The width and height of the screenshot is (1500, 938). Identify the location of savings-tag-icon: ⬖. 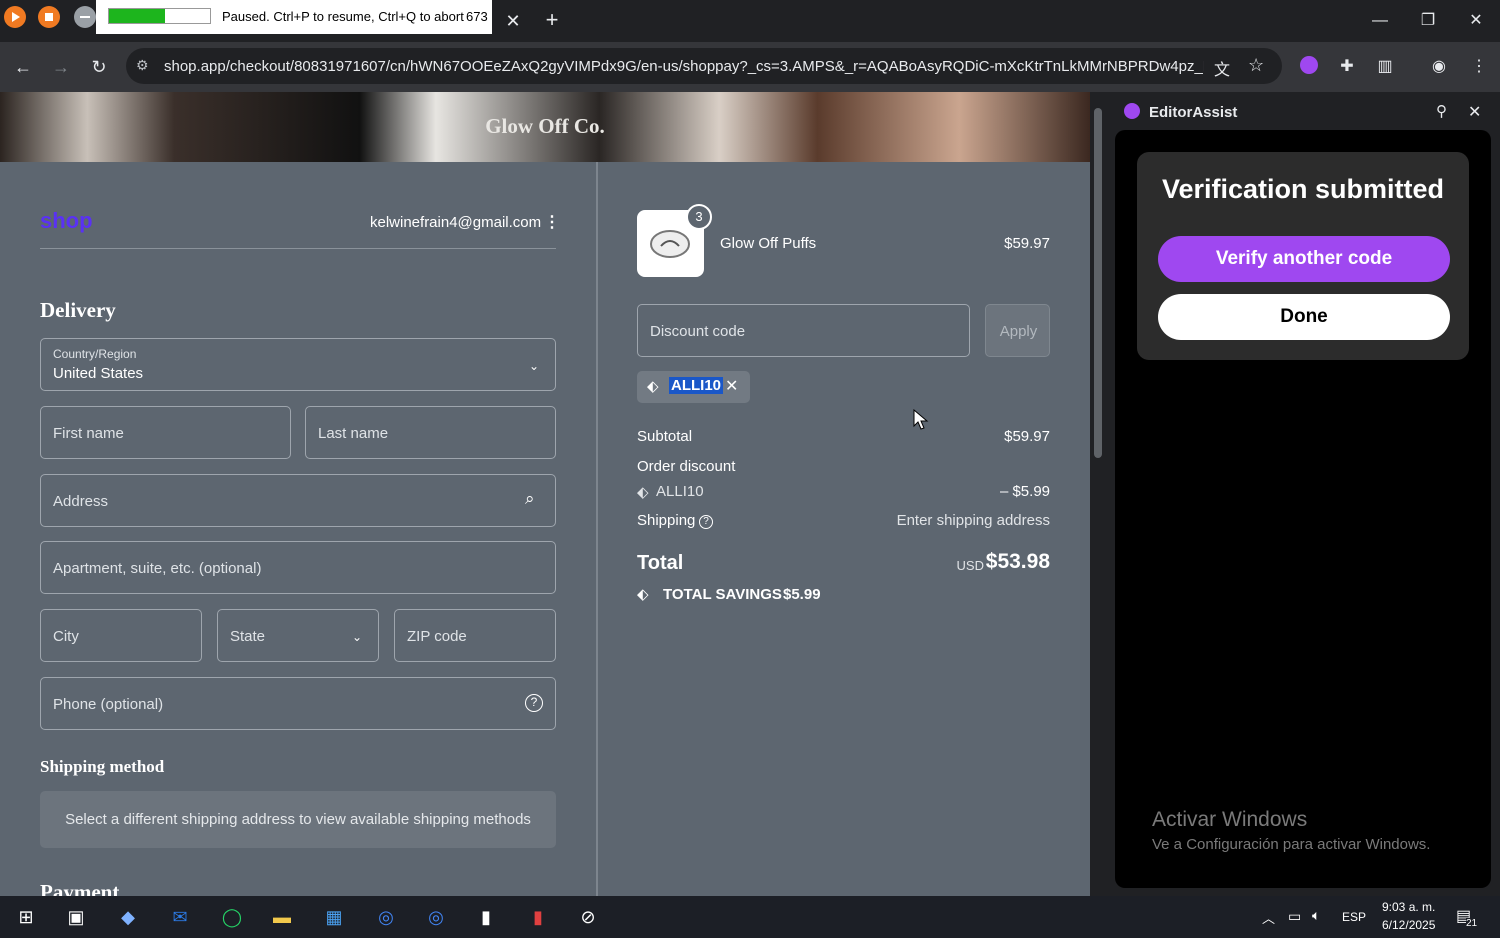
(643, 594).